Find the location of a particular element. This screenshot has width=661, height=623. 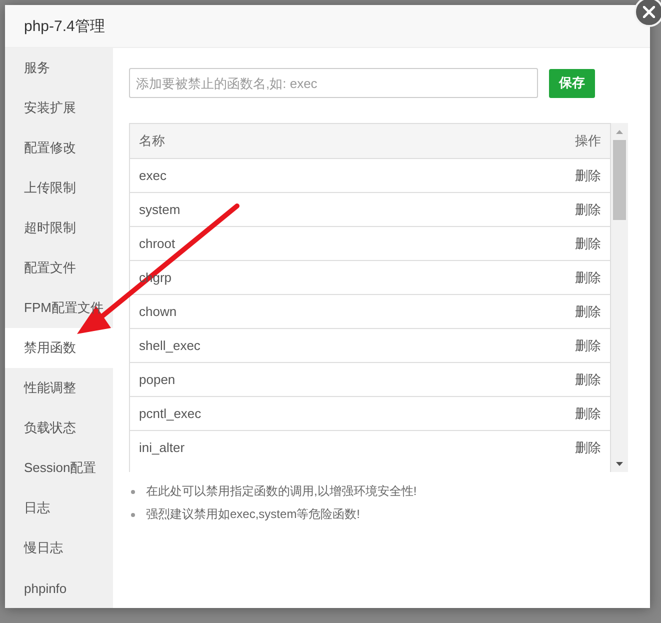

sidebar-item: FPM配置文件 is located at coordinates (59, 308).